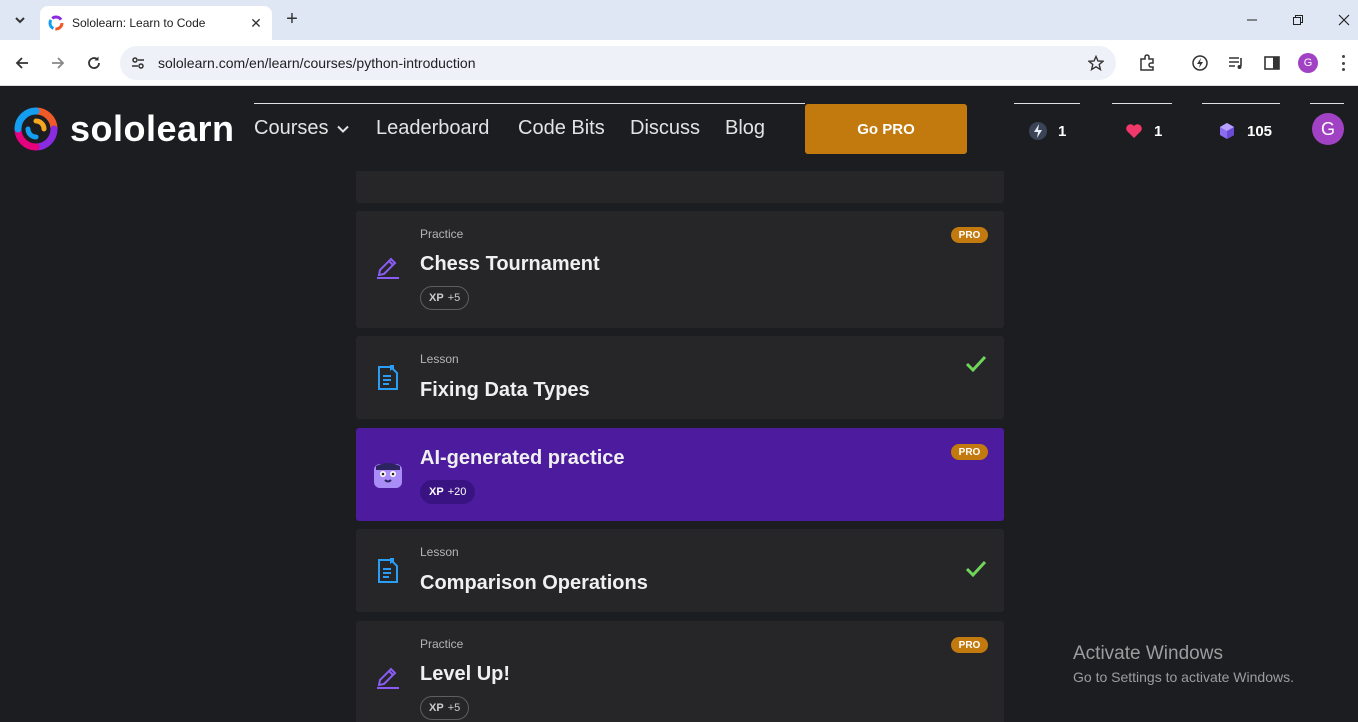 This screenshot has height=722, width=1358. I want to click on logo-text: sololearn, so click(152, 128).